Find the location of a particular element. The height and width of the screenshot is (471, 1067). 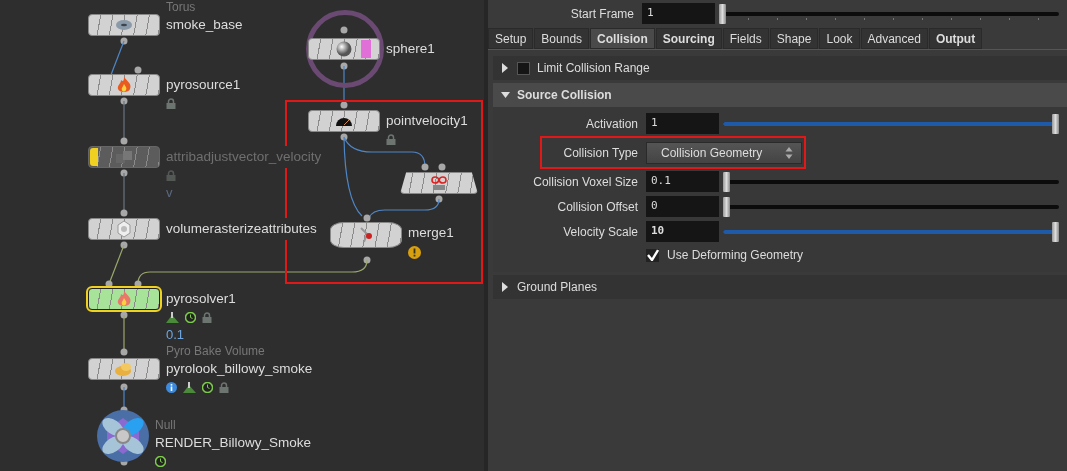

input-field: 0.1 is located at coordinates (682, 181).